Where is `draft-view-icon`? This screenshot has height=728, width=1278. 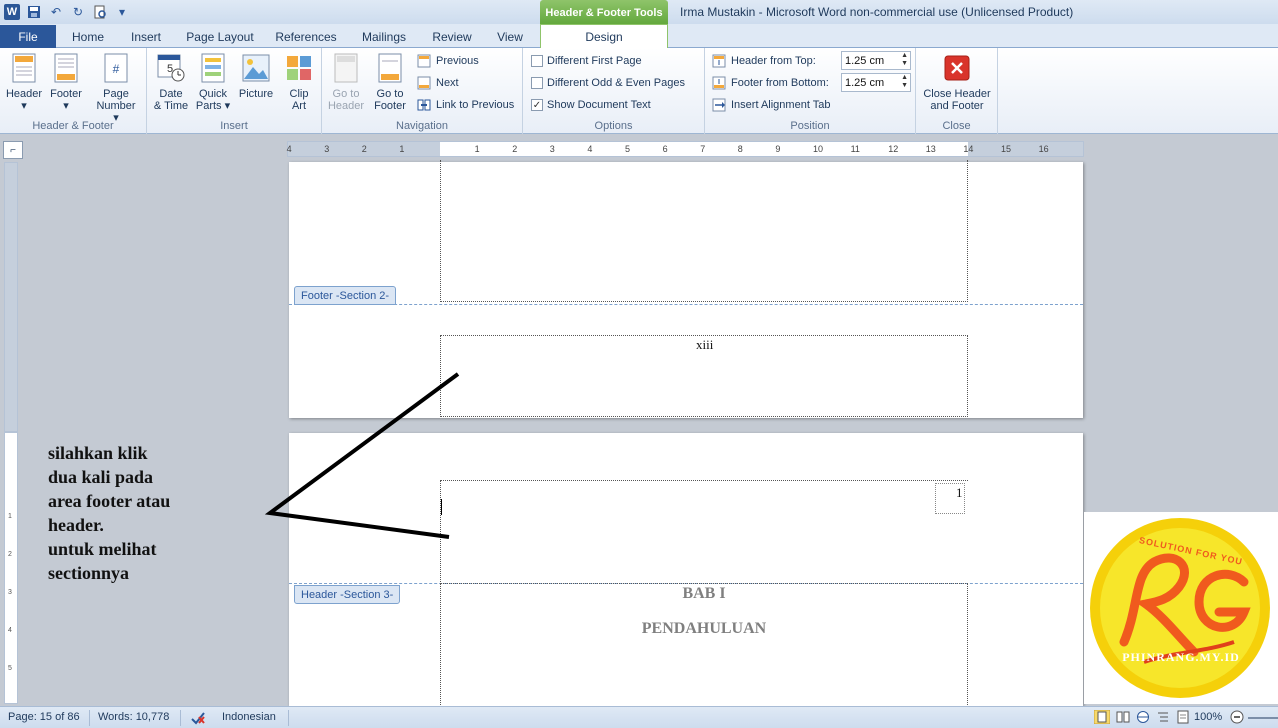 draft-view-icon is located at coordinates (1183, 718).